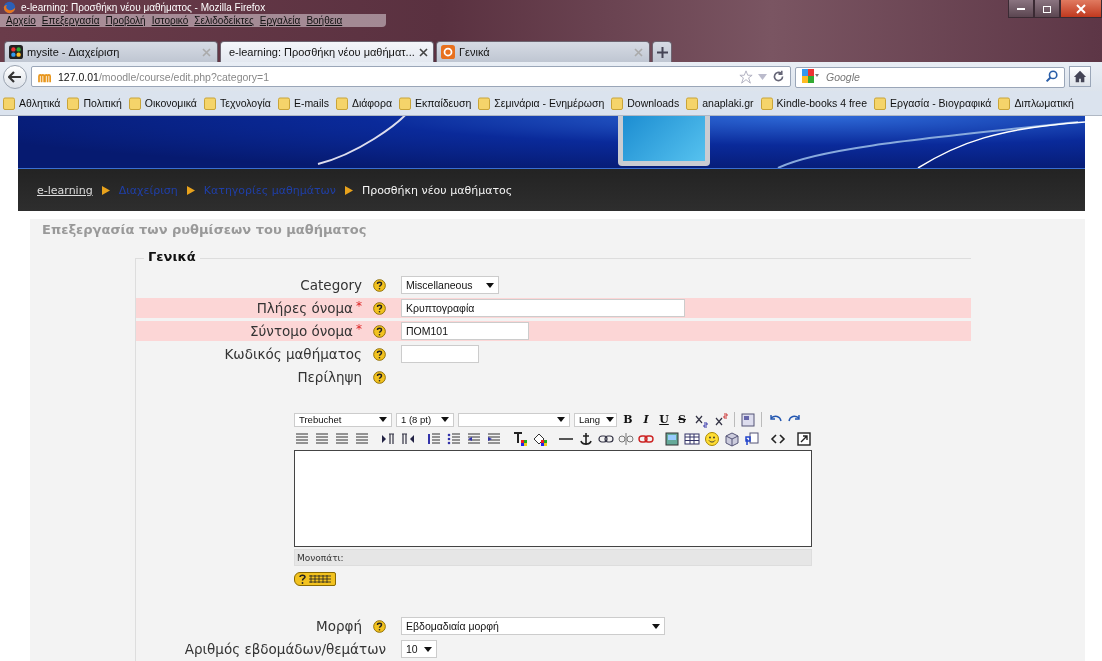 The width and height of the screenshot is (1102, 661). What do you see at coordinates (408, 438) in the screenshot?
I see `rtl-icon` at bounding box center [408, 438].